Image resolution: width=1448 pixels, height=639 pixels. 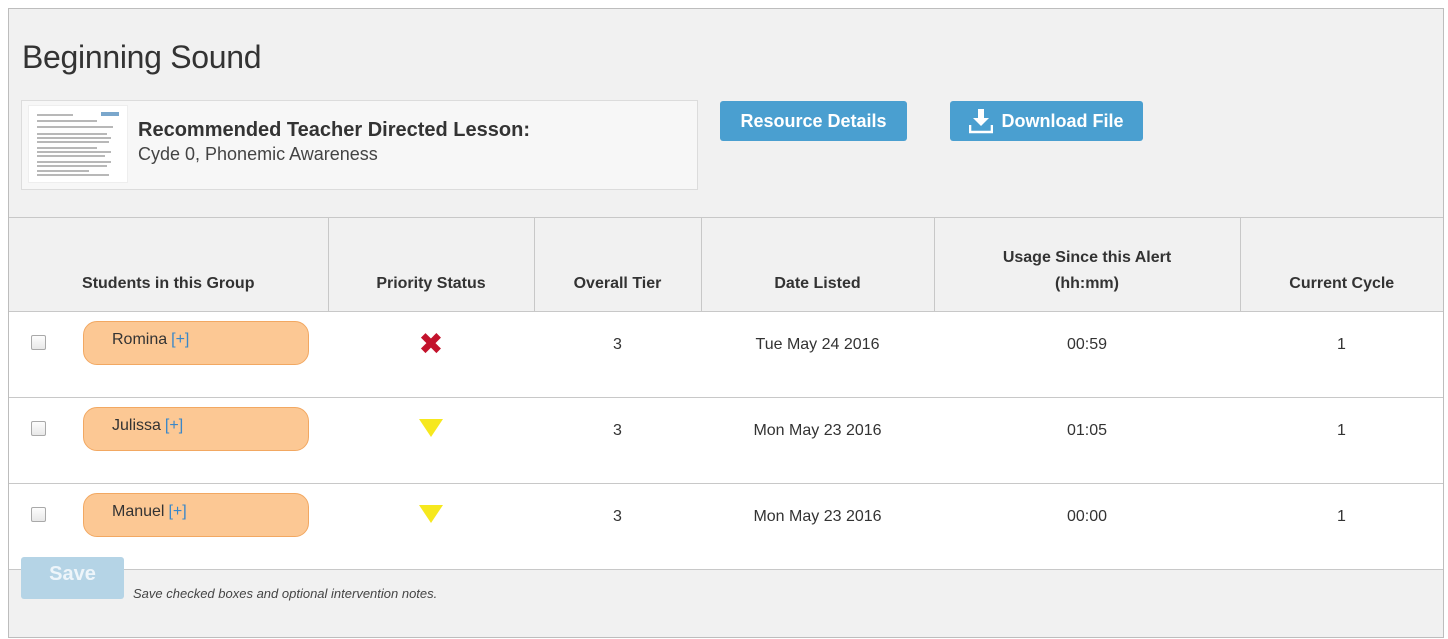 What do you see at coordinates (818, 264) in the screenshot?
I see `column-header-date-listed: Date Listed` at bounding box center [818, 264].